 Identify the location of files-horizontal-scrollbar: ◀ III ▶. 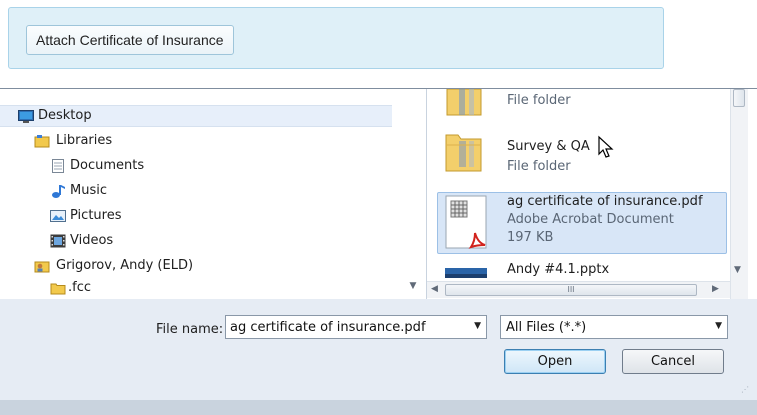
(578, 289).